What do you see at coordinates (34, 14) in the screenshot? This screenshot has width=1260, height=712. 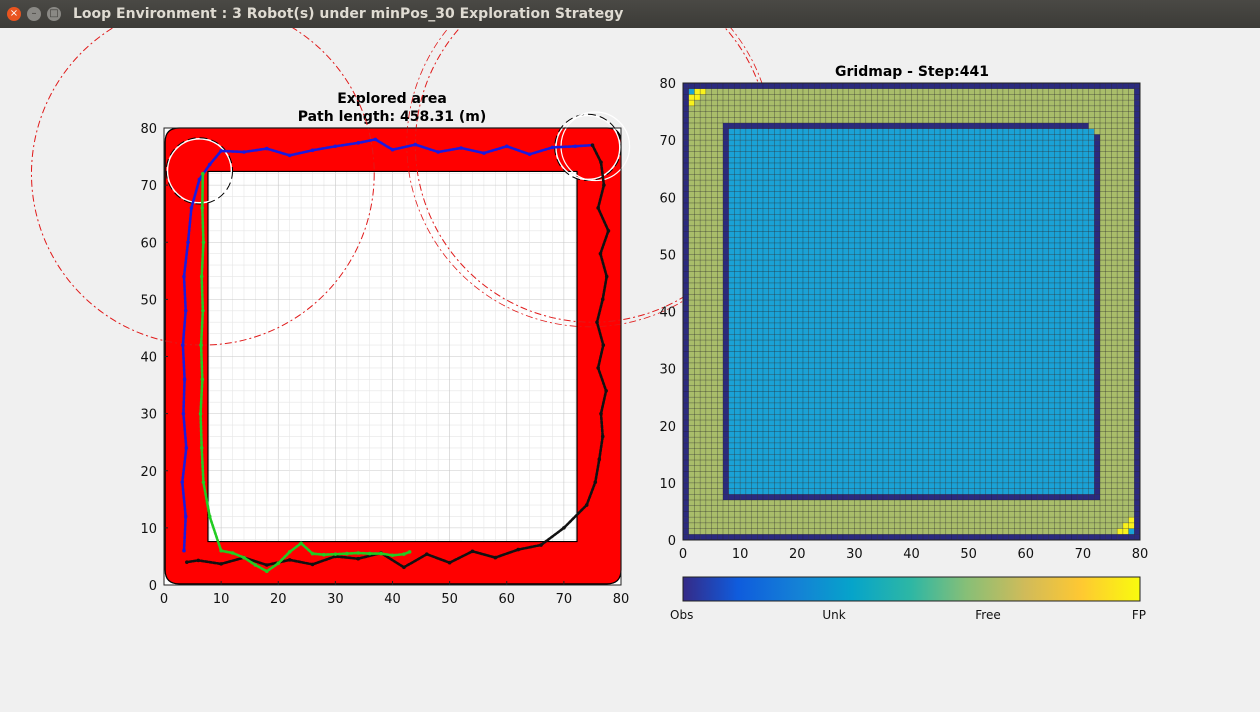 I see `minimize-window-button: –` at bounding box center [34, 14].